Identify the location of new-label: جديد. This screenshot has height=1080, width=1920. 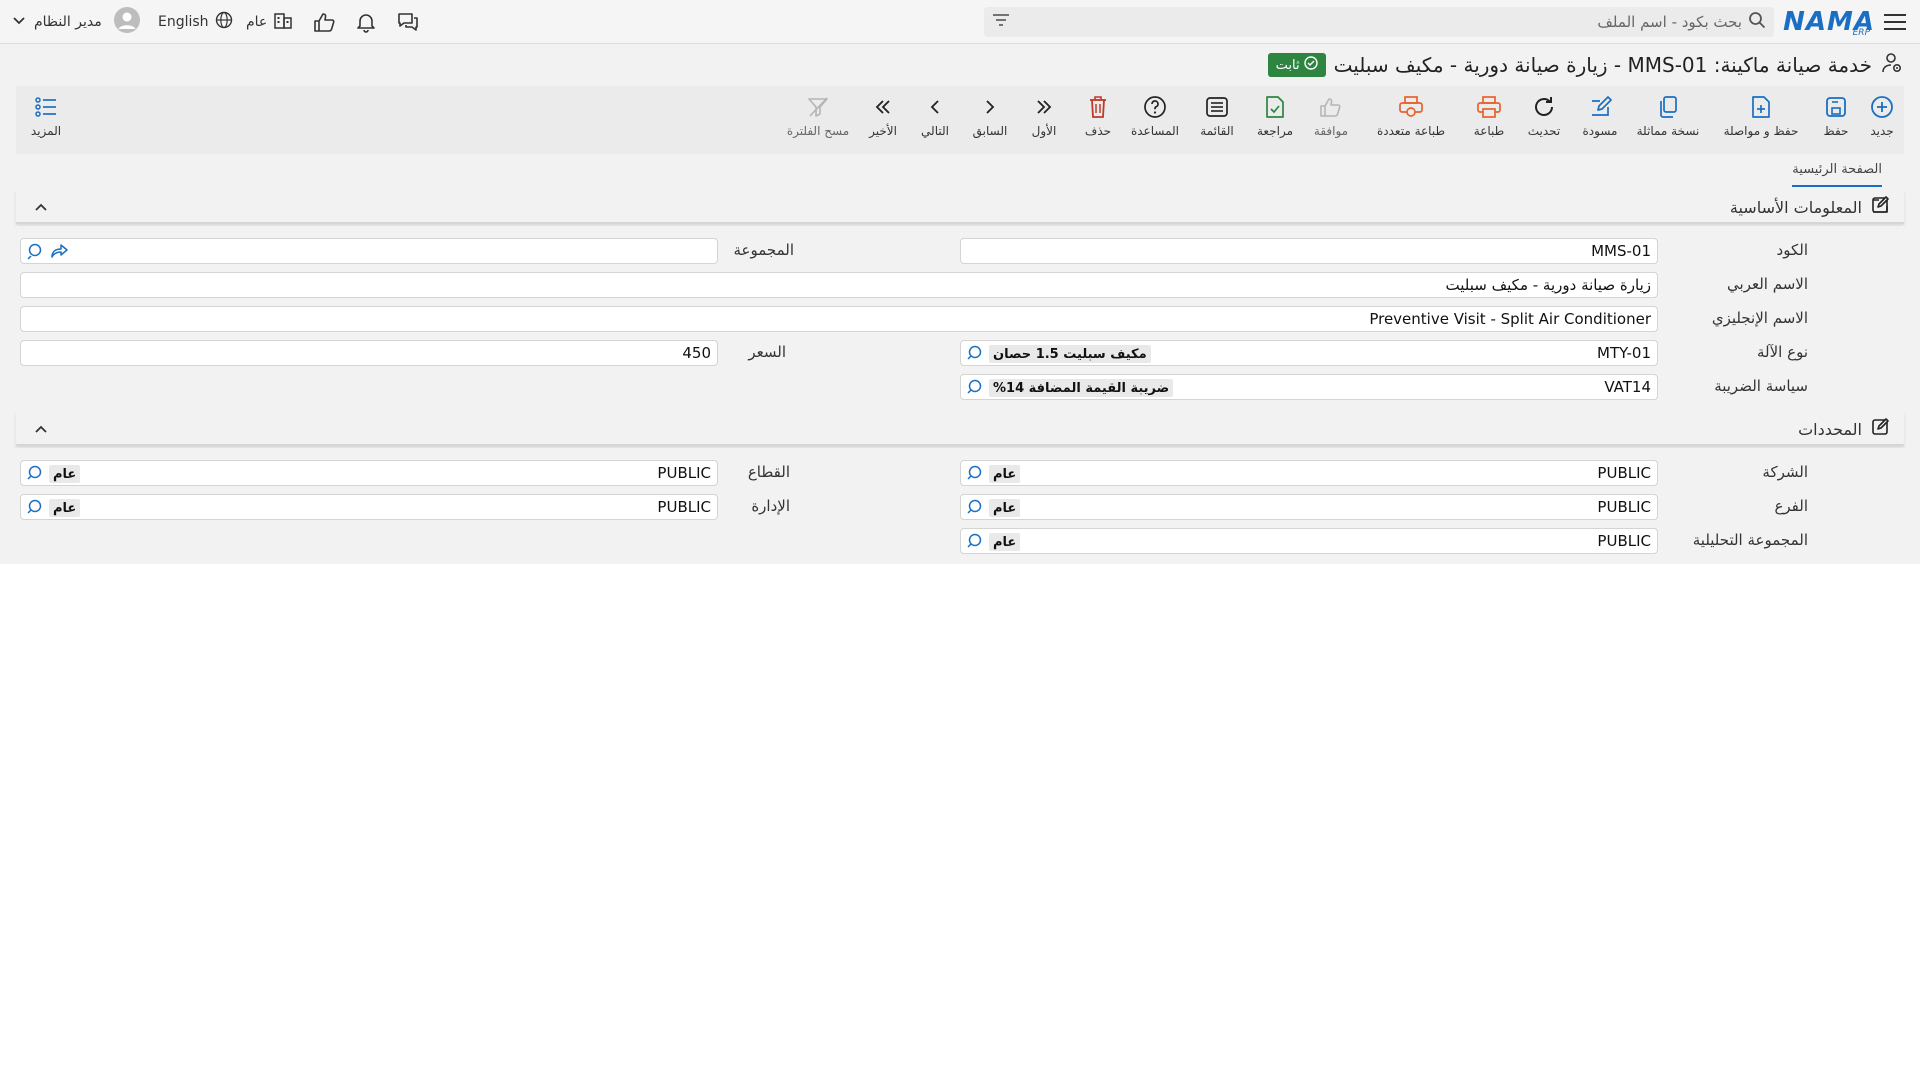
(1882, 131).